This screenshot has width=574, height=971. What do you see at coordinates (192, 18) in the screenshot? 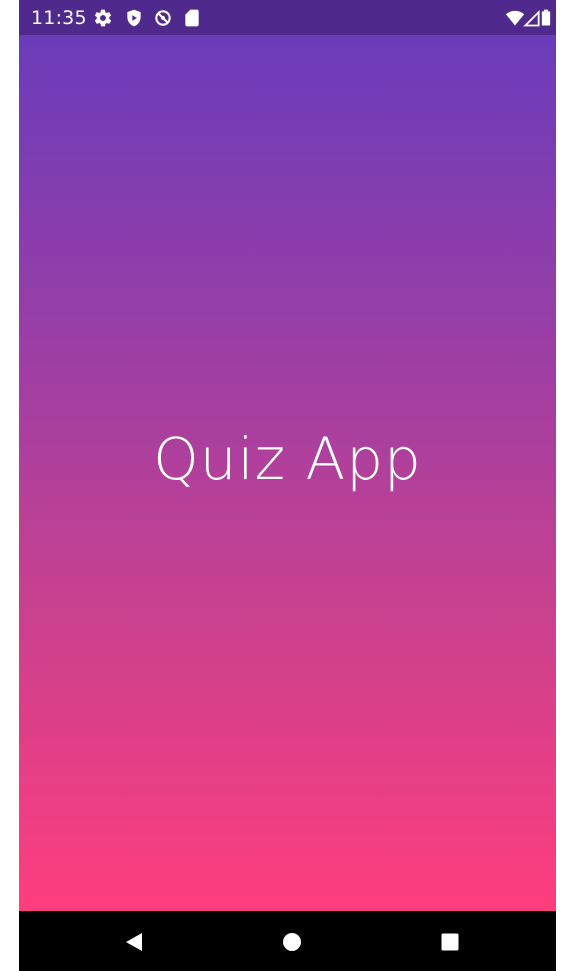
I see `sd-card-icon` at bounding box center [192, 18].